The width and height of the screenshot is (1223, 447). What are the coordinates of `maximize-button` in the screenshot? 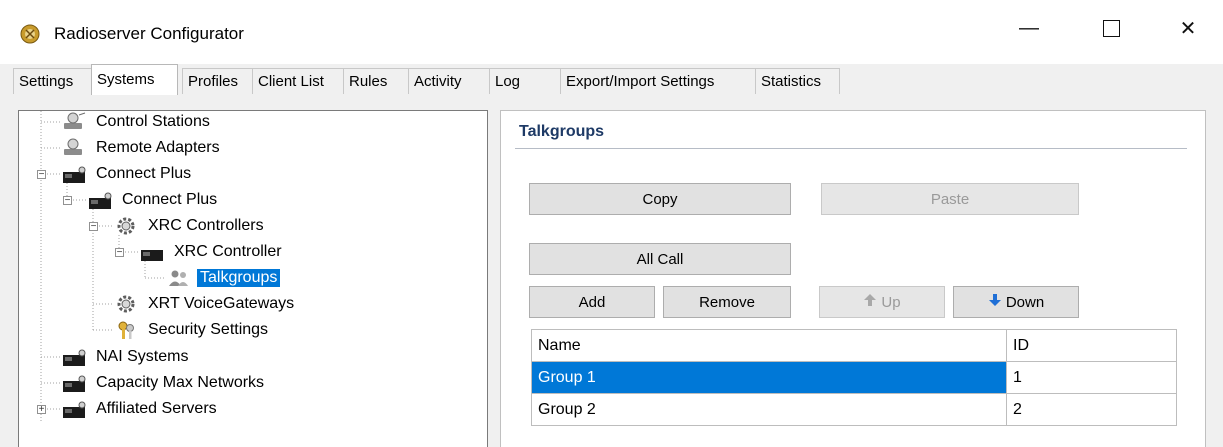 It's located at (1111, 28).